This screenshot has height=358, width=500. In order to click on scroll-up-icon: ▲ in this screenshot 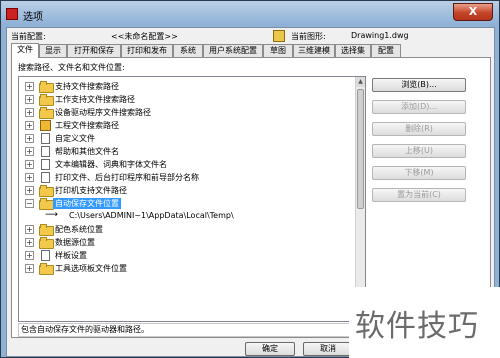, I will do `click(360, 82)`.